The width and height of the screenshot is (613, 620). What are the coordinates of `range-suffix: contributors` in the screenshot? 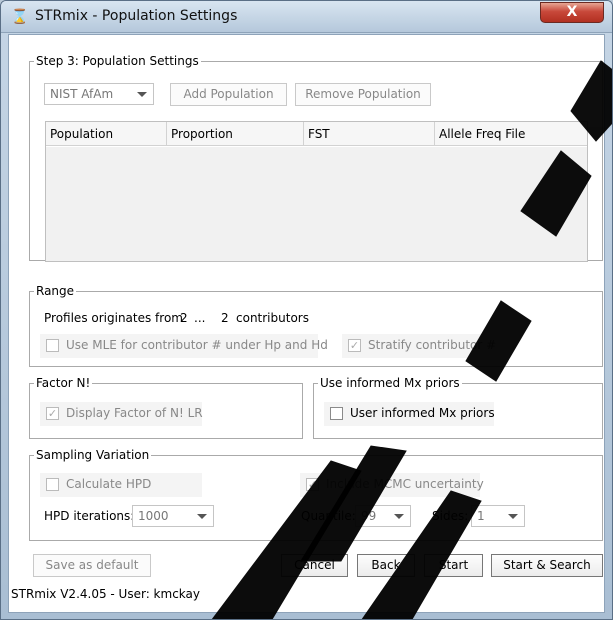 It's located at (272, 318).